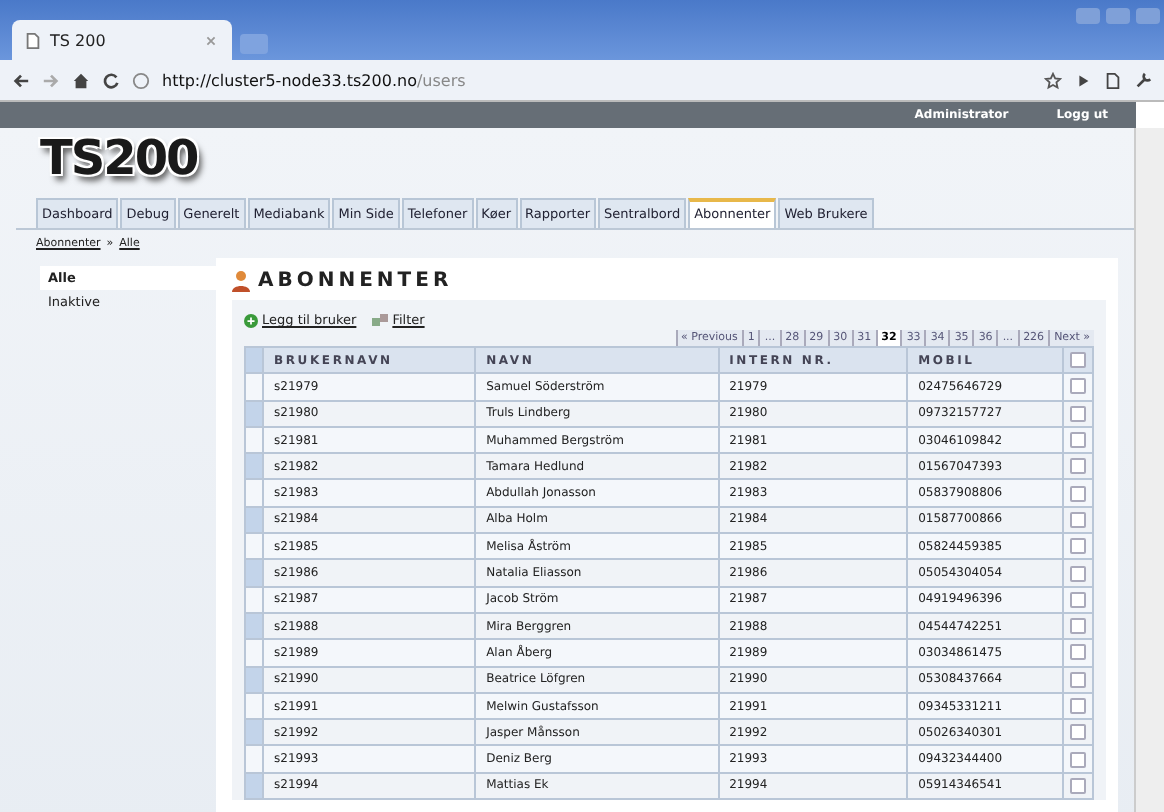  I want to click on browser-tab-title: TS 200, so click(78, 40).